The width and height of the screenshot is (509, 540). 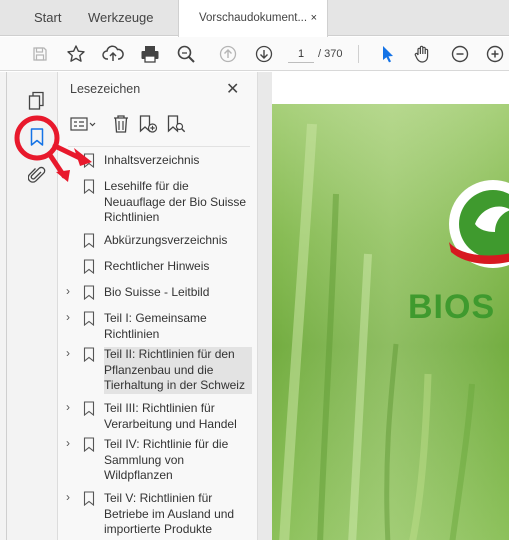 What do you see at coordinates (452, 307) in the screenshot?
I see `logo-wordmark: BIOS` at bounding box center [452, 307].